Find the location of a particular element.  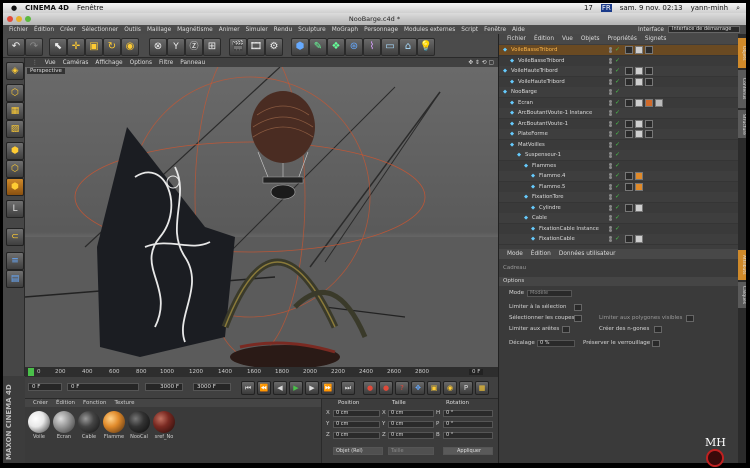

object-row: ◆ NooBarge ✓ is located at coordinates (619, 92).